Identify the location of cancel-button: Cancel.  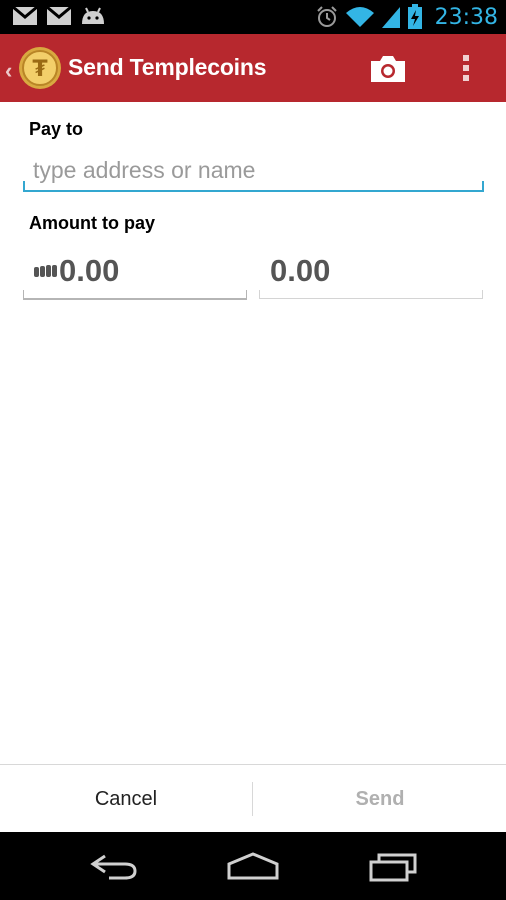
(126, 799).